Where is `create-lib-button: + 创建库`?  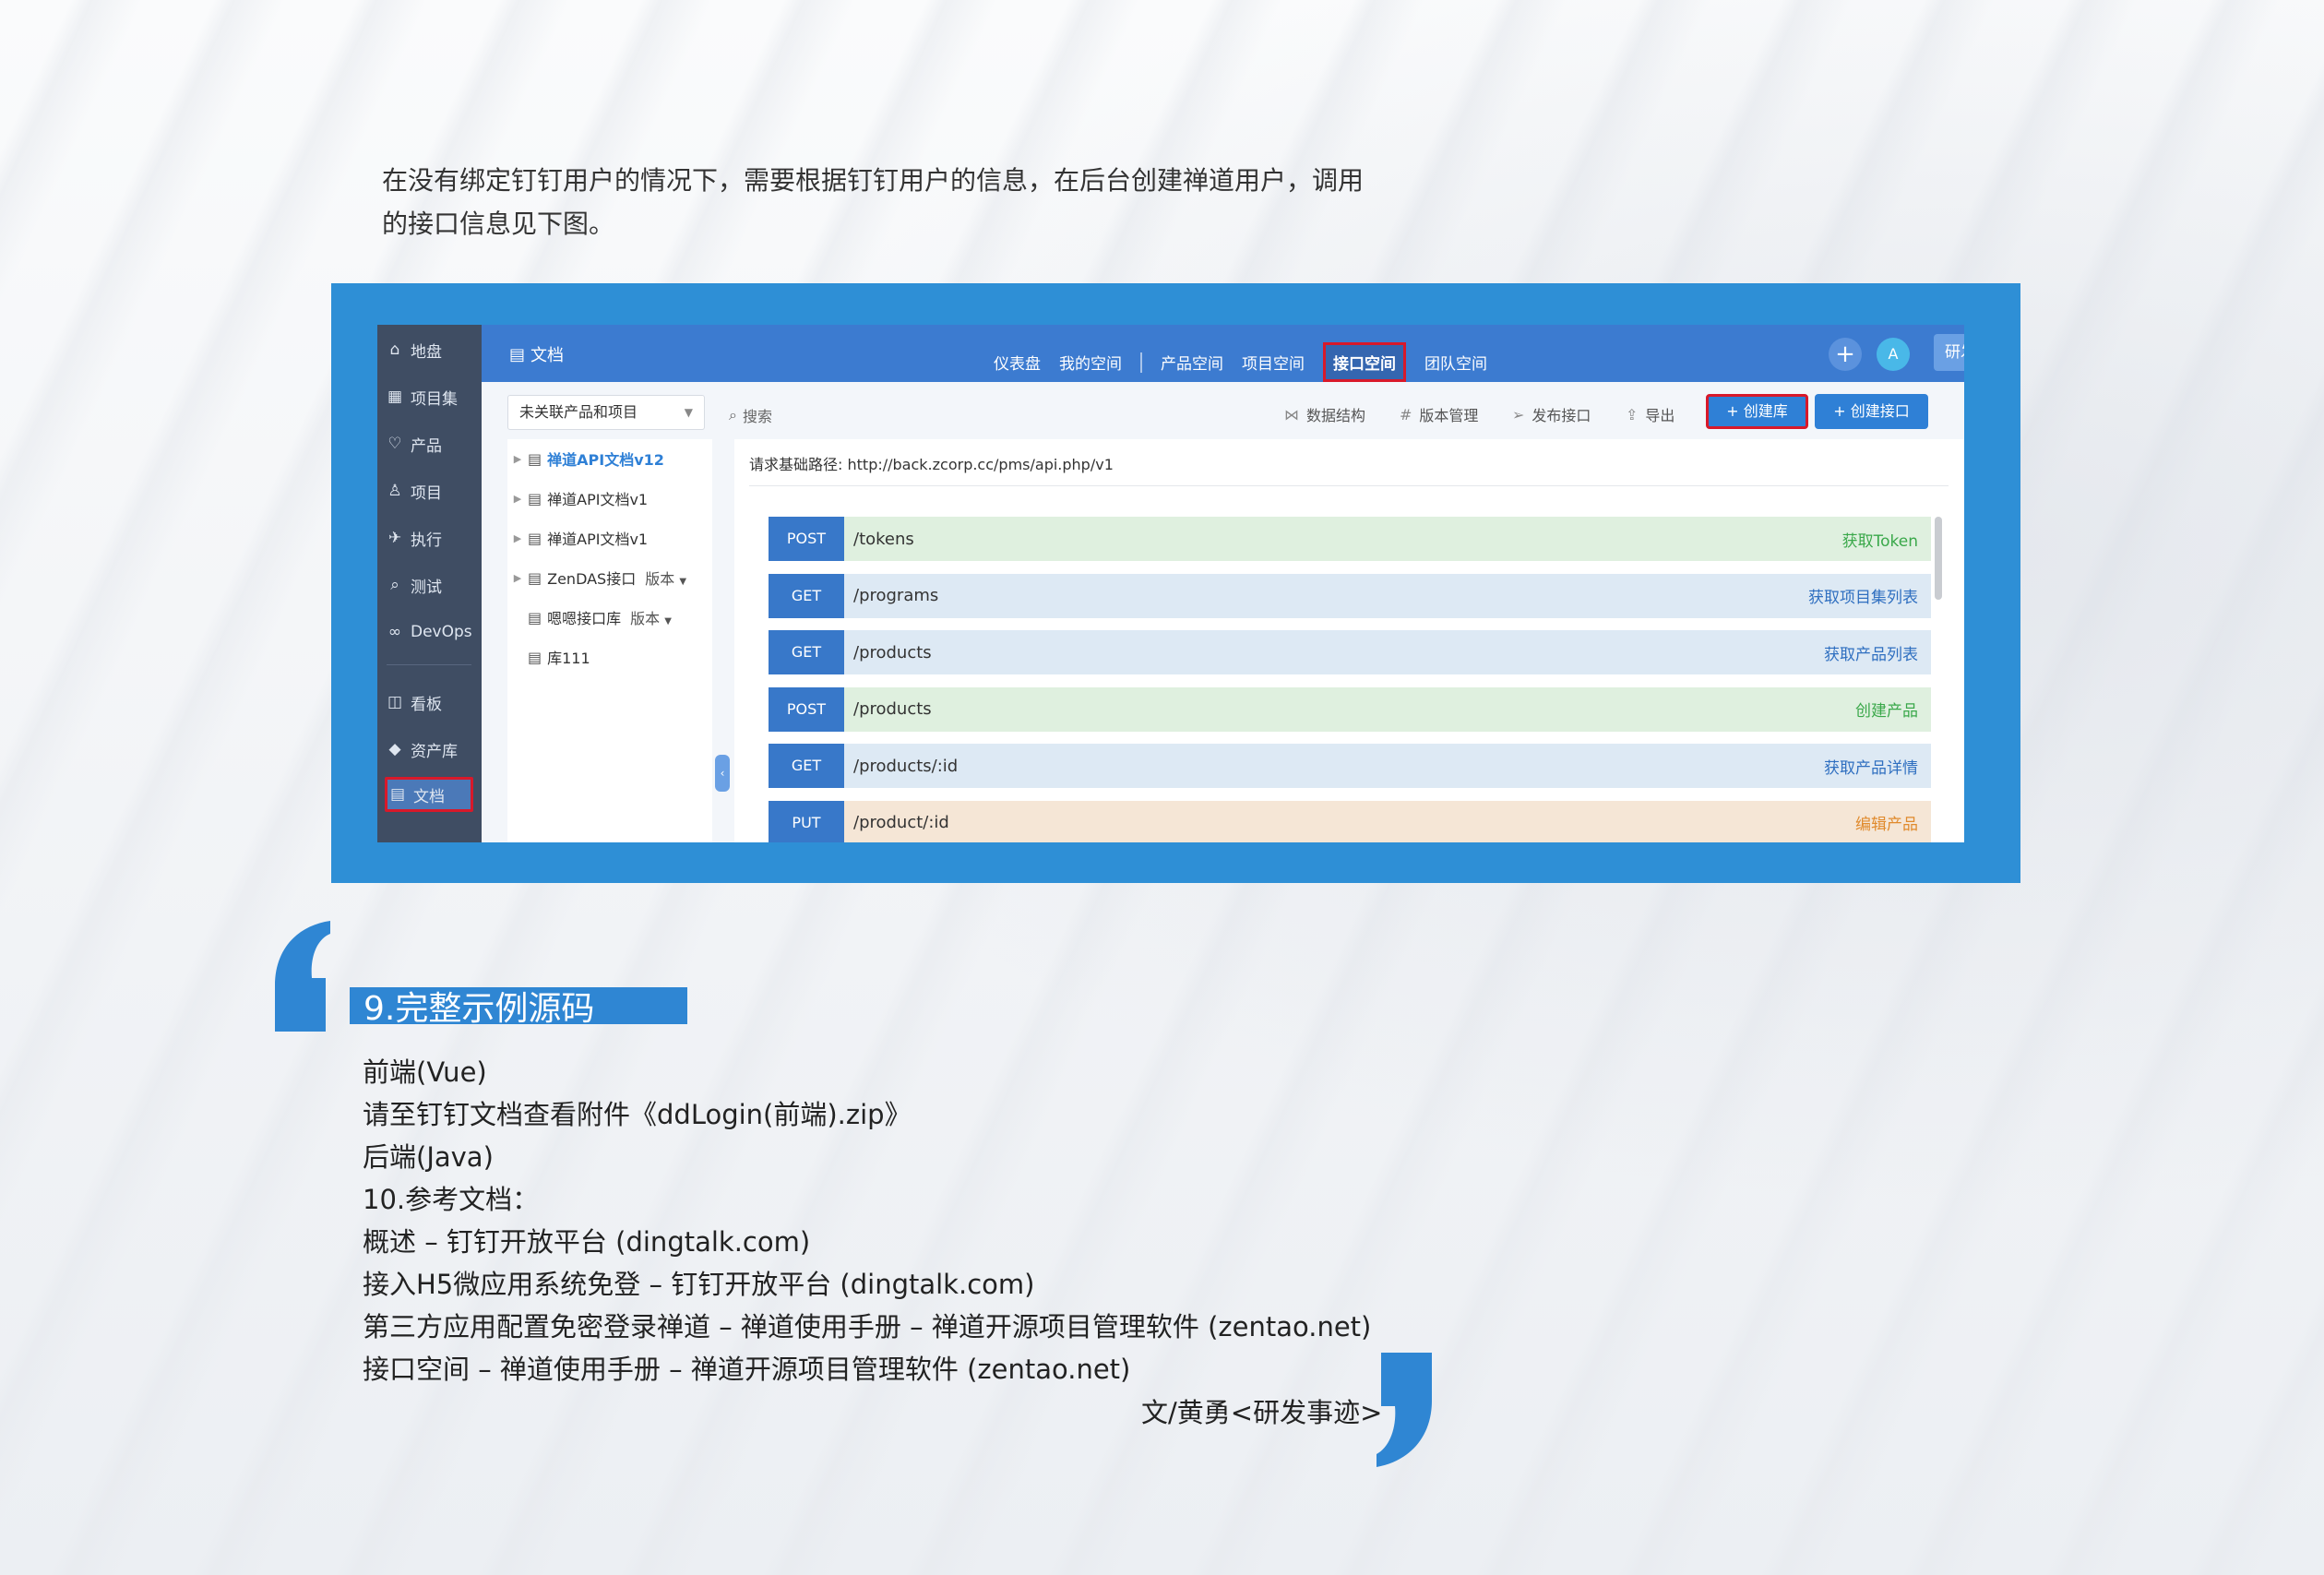 create-lib-button: + 创建库 is located at coordinates (1757, 411).